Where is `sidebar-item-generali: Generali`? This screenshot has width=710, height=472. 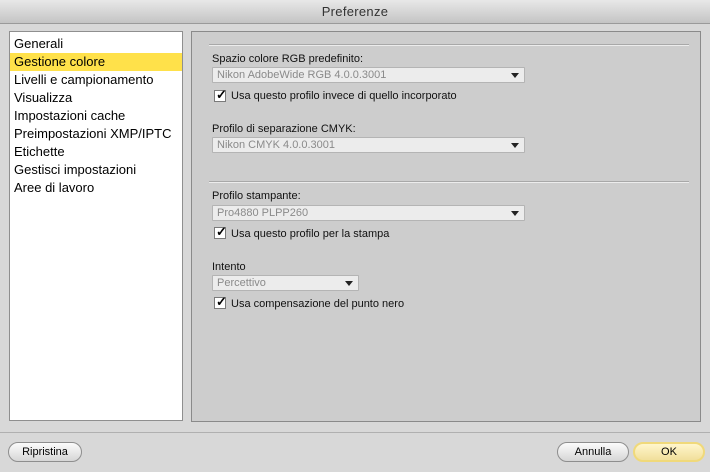
sidebar-item-generali: Generali is located at coordinates (96, 44).